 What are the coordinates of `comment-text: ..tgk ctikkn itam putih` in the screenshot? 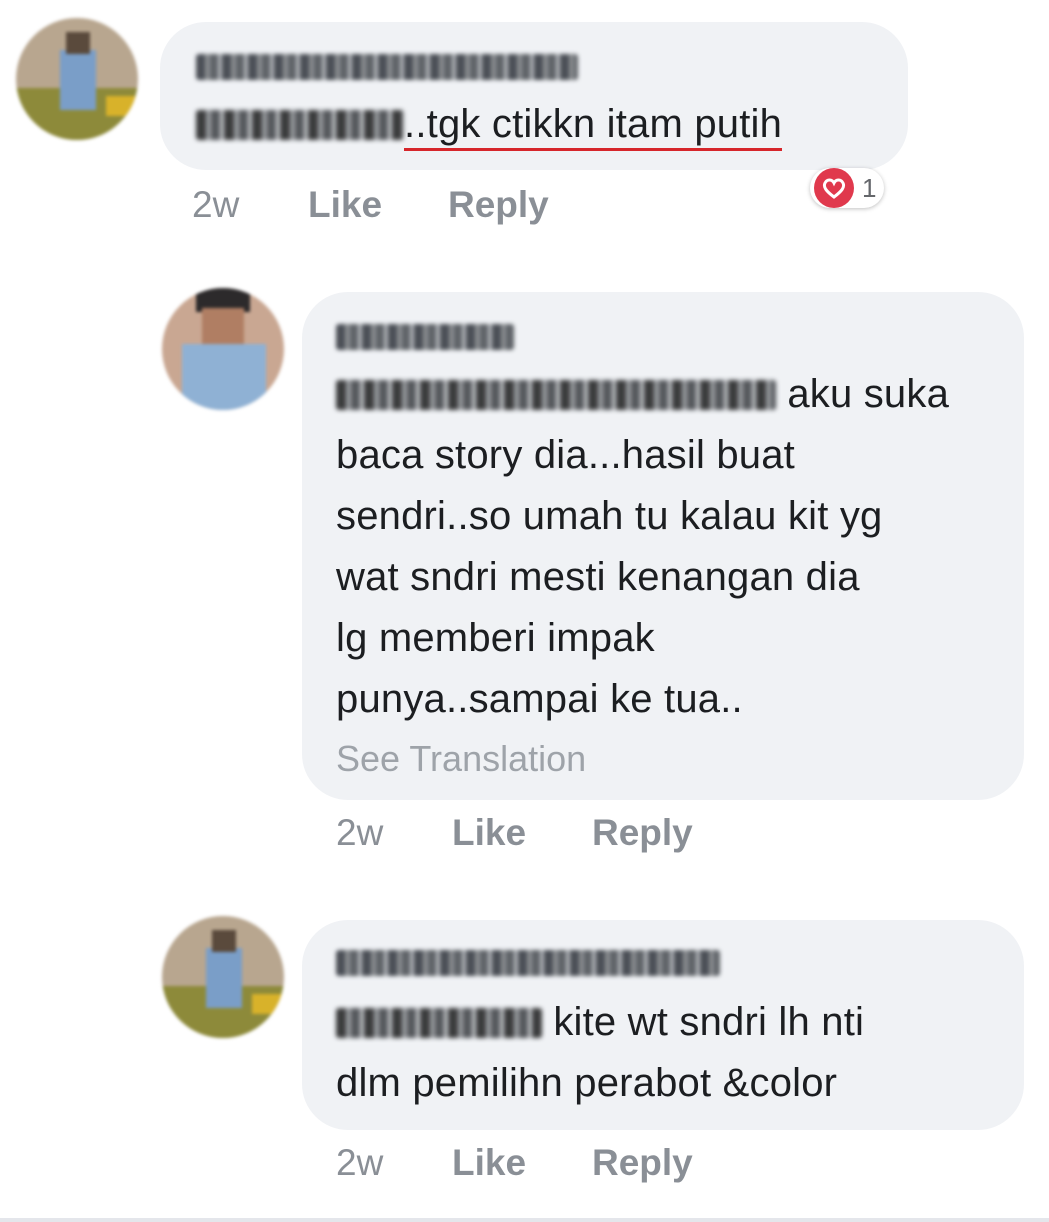 It's located at (489, 124).